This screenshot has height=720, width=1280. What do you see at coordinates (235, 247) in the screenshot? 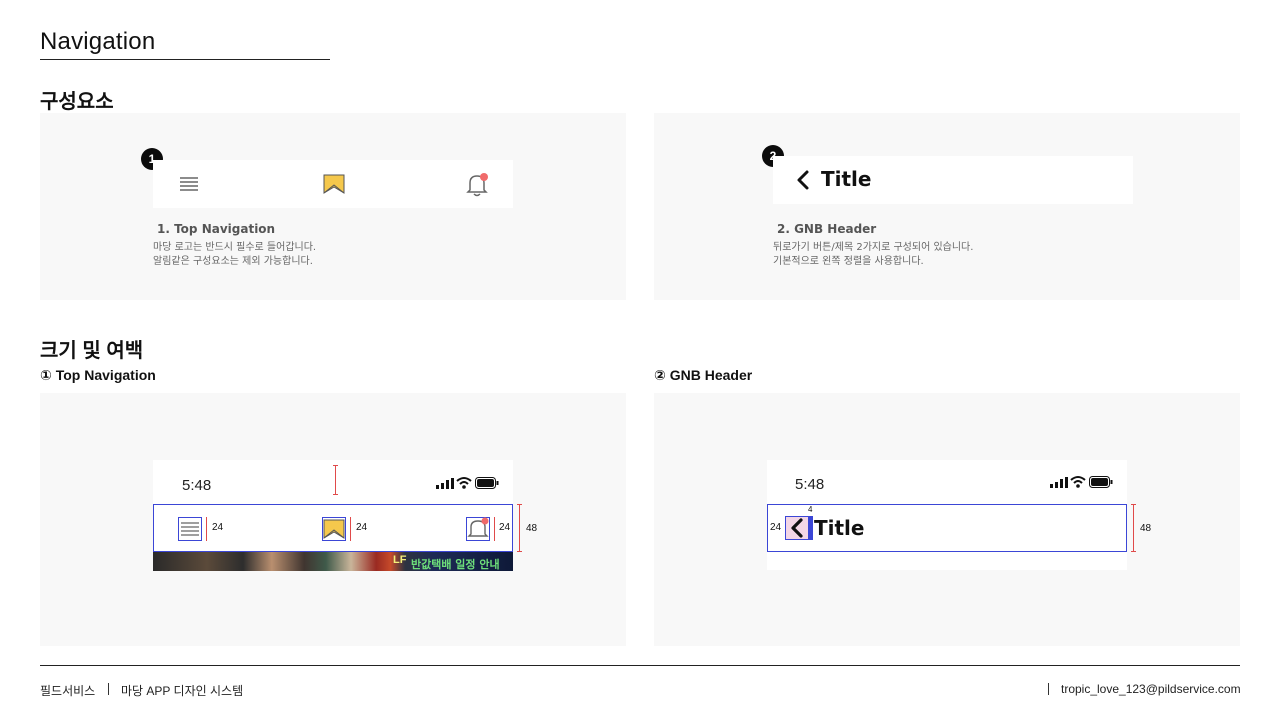
I see `card1-caption-line1: 마당 로고는 반드시 필수로 들어갑니다.` at bounding box center [235, 247].